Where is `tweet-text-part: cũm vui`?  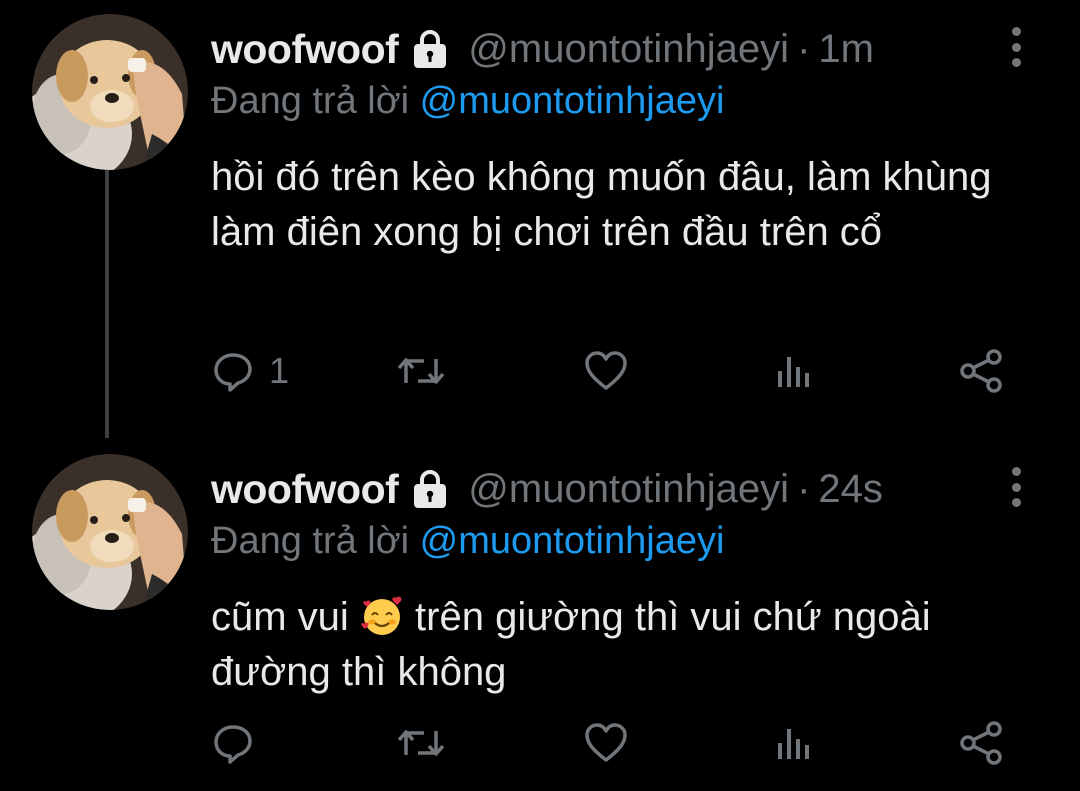 tweet-text-part: cũm vui is located at coordinates (285, 617).